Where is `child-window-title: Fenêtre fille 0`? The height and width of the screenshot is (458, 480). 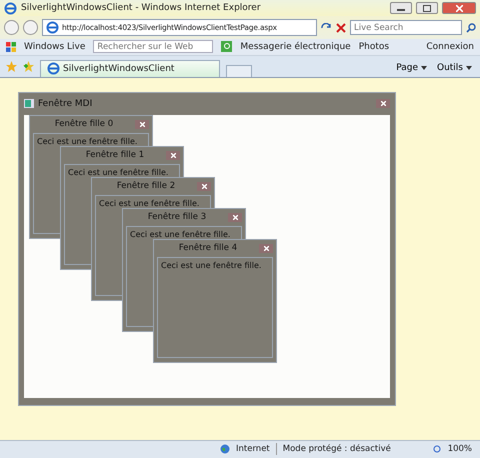 child-window-title: Fenêtre fille 0 is located at coordinates (84, 124).